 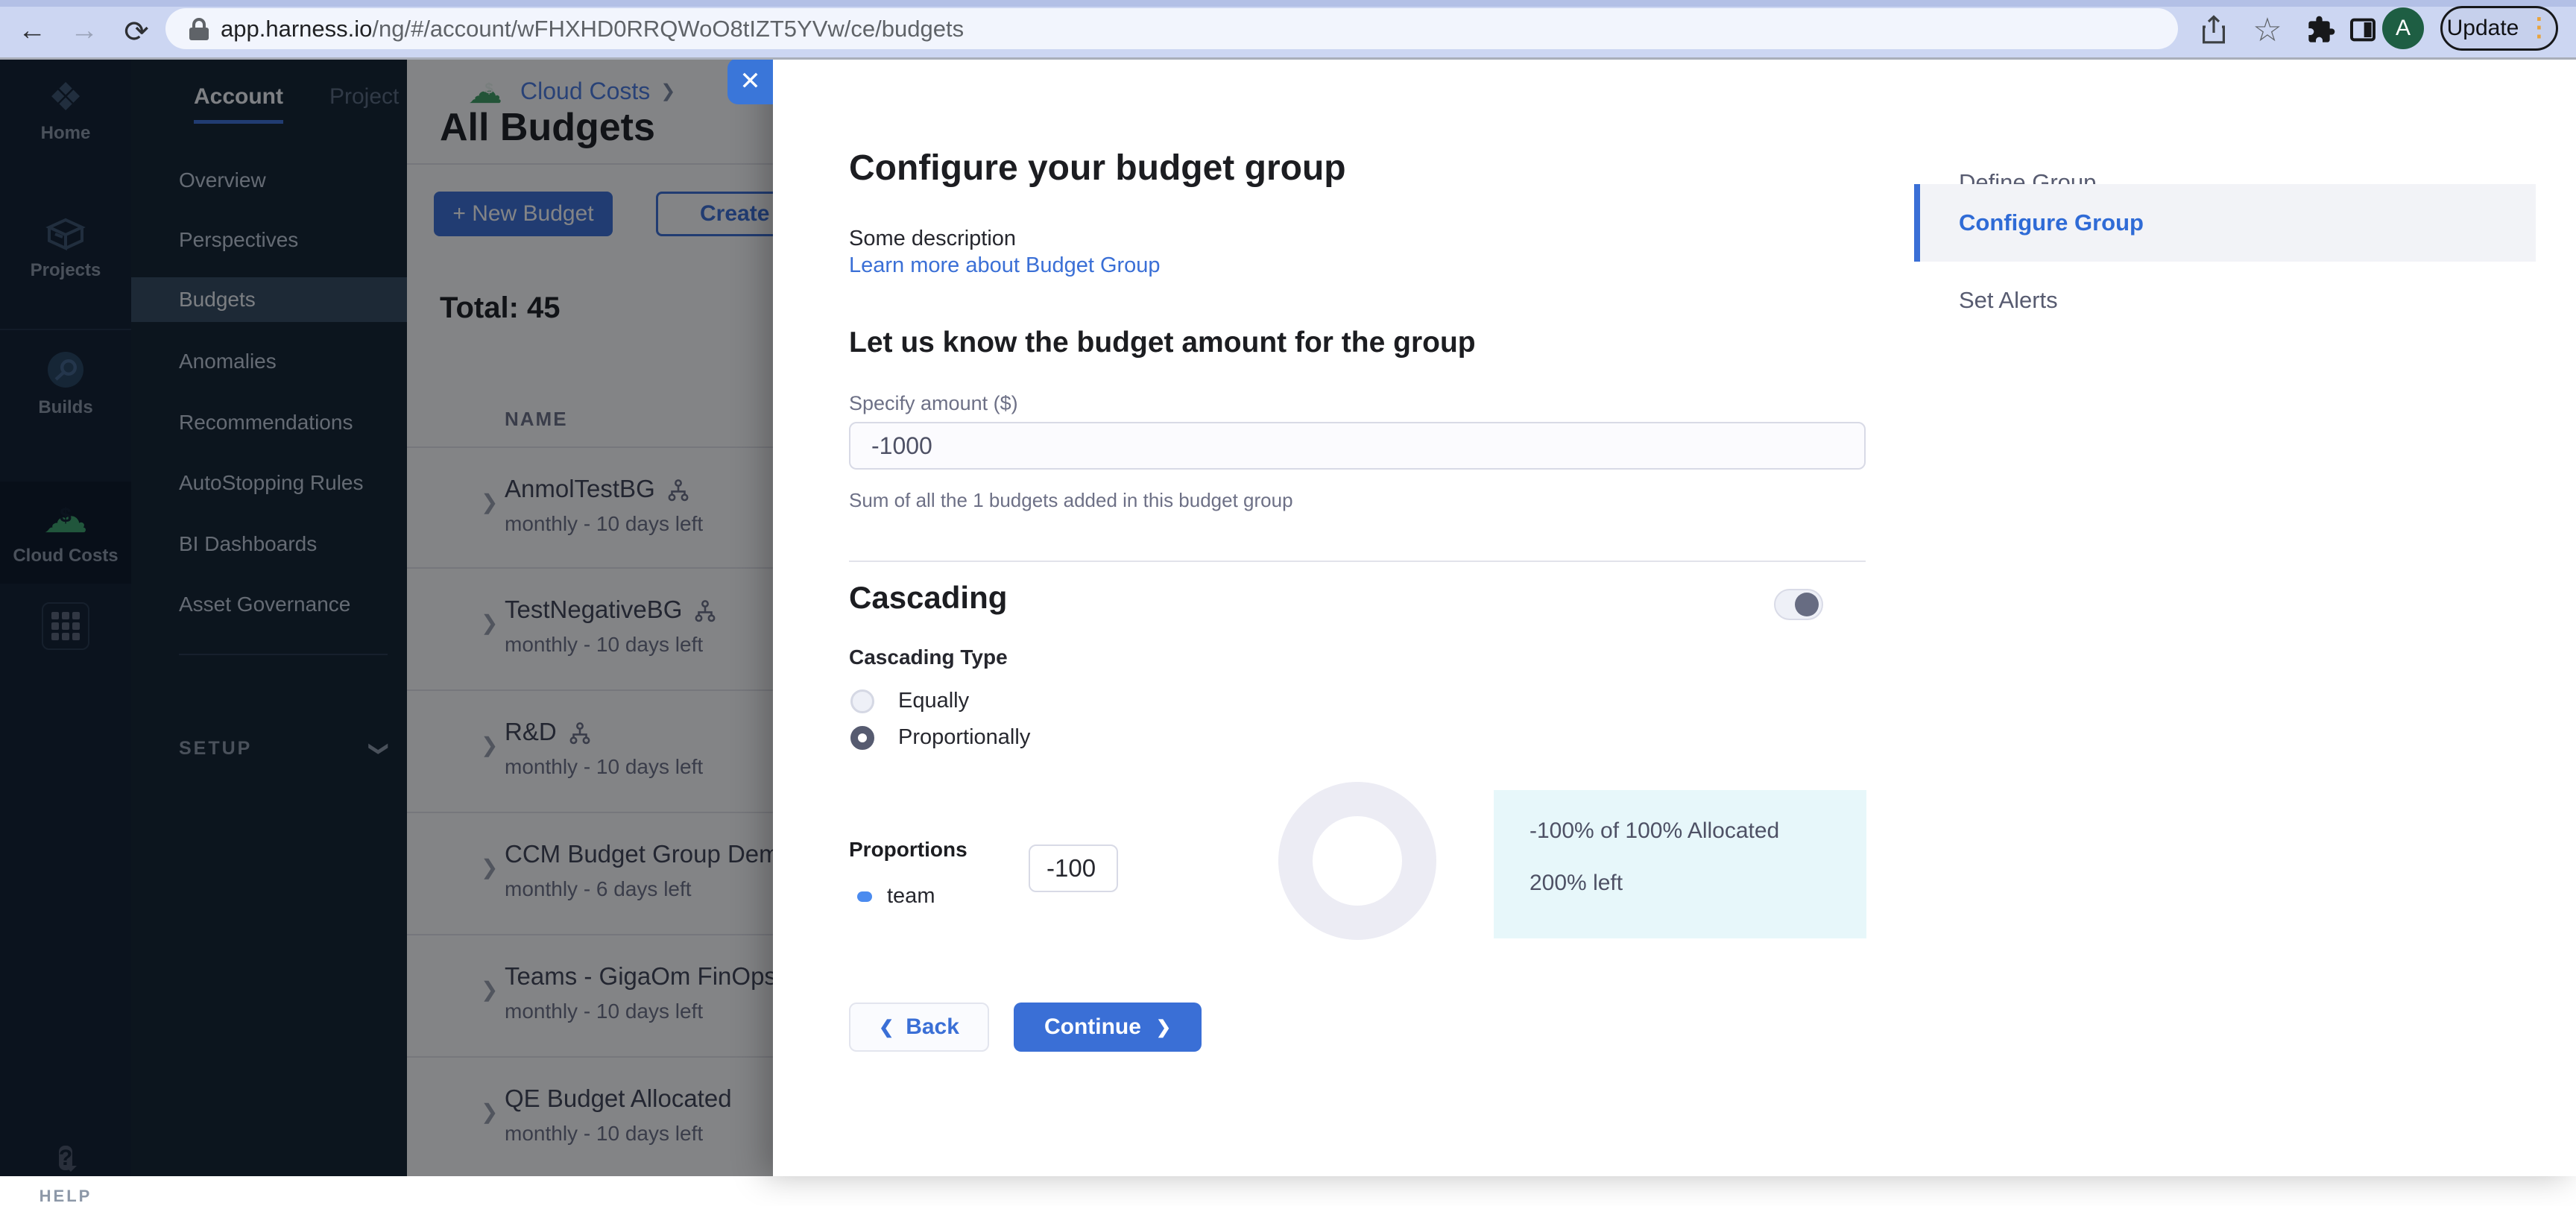 I want to click on bookmark-star-icon: ☆, so click(x=2267, y=29).